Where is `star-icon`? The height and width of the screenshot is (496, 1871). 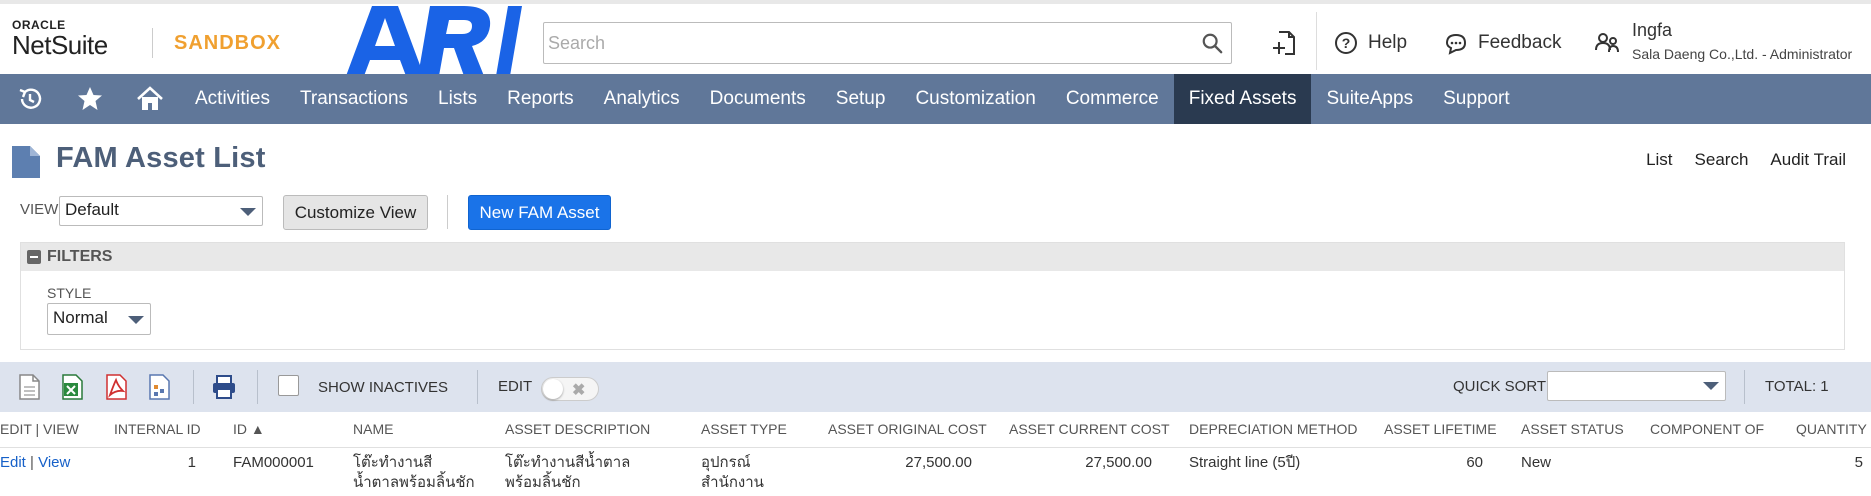 star-icon is located at coordinates (90, 98).